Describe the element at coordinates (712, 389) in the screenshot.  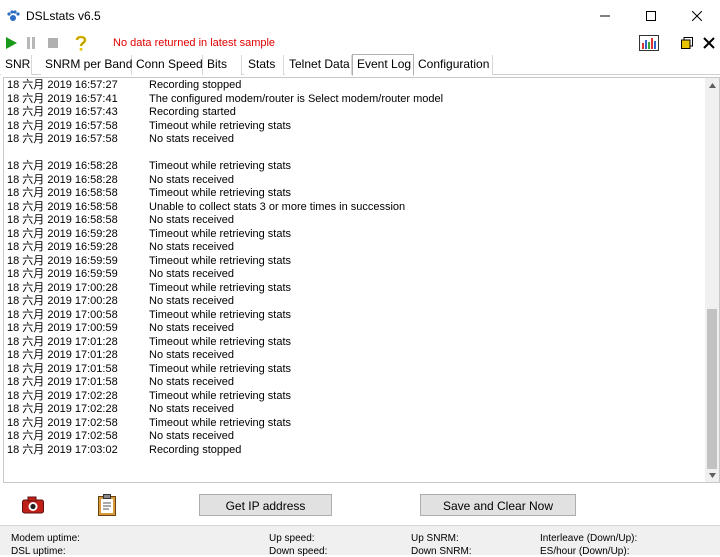
I see `scroll-thumb` at that location.